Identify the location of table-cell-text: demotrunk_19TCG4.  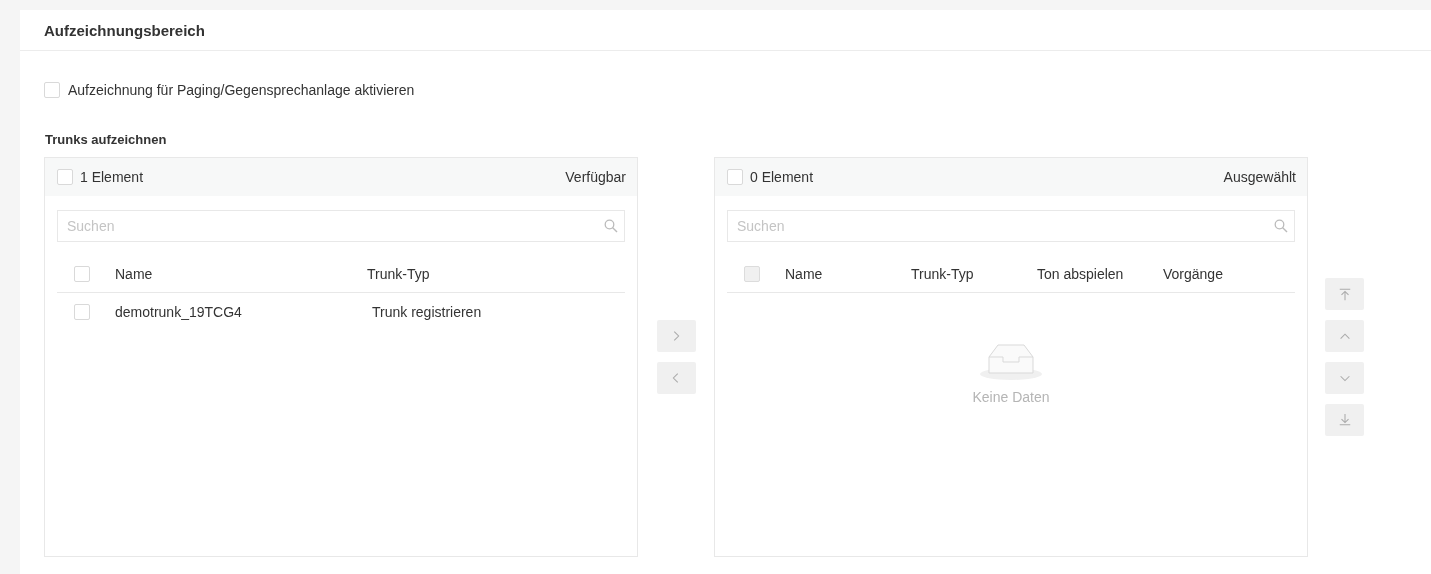
(179, 311).